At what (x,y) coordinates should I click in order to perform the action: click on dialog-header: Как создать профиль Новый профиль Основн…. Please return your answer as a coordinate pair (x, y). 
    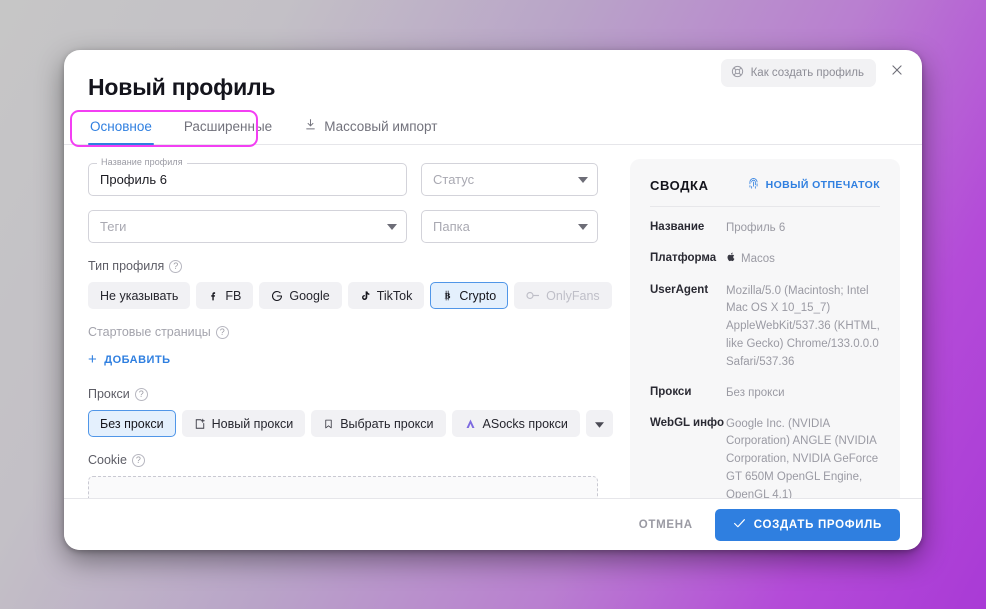
    Looking at the image, I should click on (493, 98).